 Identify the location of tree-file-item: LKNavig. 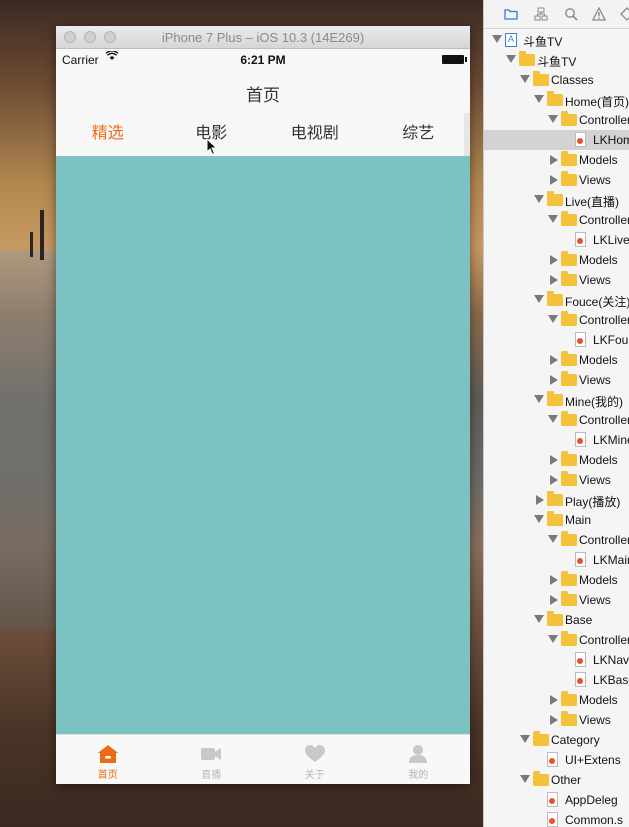
(556, 660).